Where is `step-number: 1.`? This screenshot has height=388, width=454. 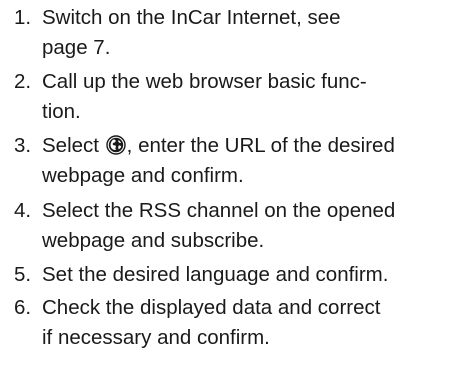
step-number: 1. is located at coordinates (23, 17).